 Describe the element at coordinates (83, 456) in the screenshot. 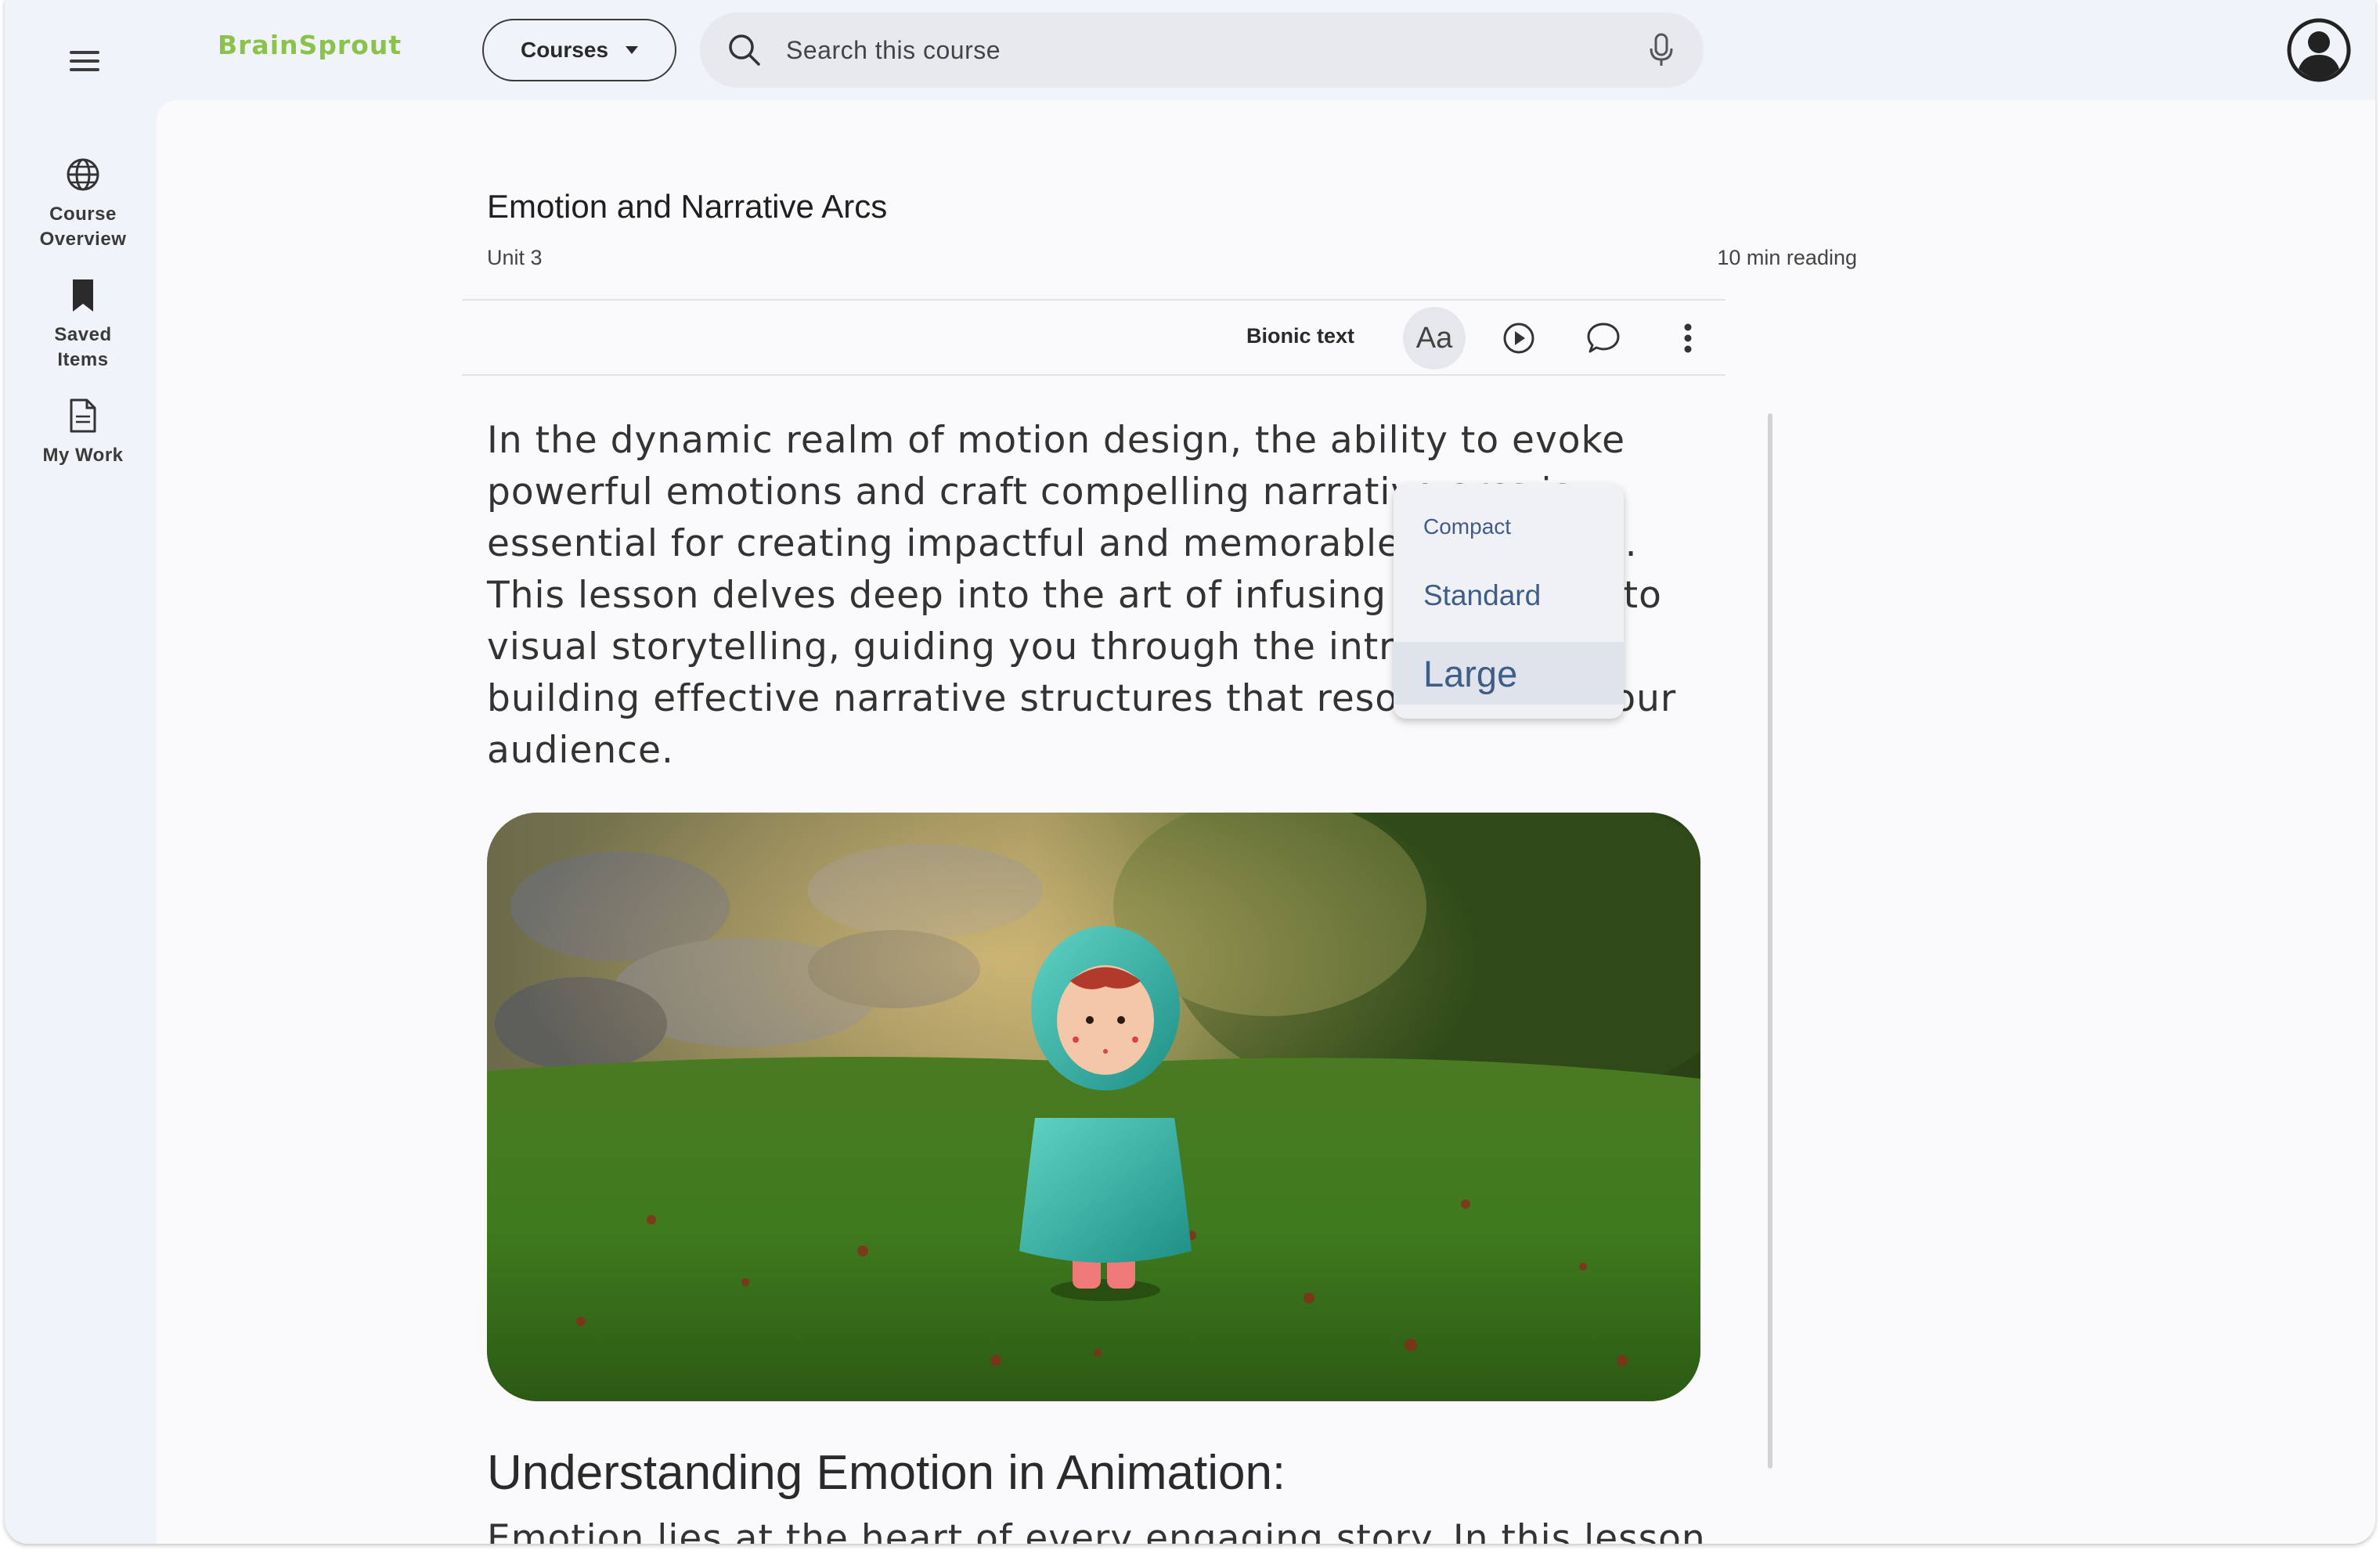

I see `sidebar-item-label: My Work` at that location.